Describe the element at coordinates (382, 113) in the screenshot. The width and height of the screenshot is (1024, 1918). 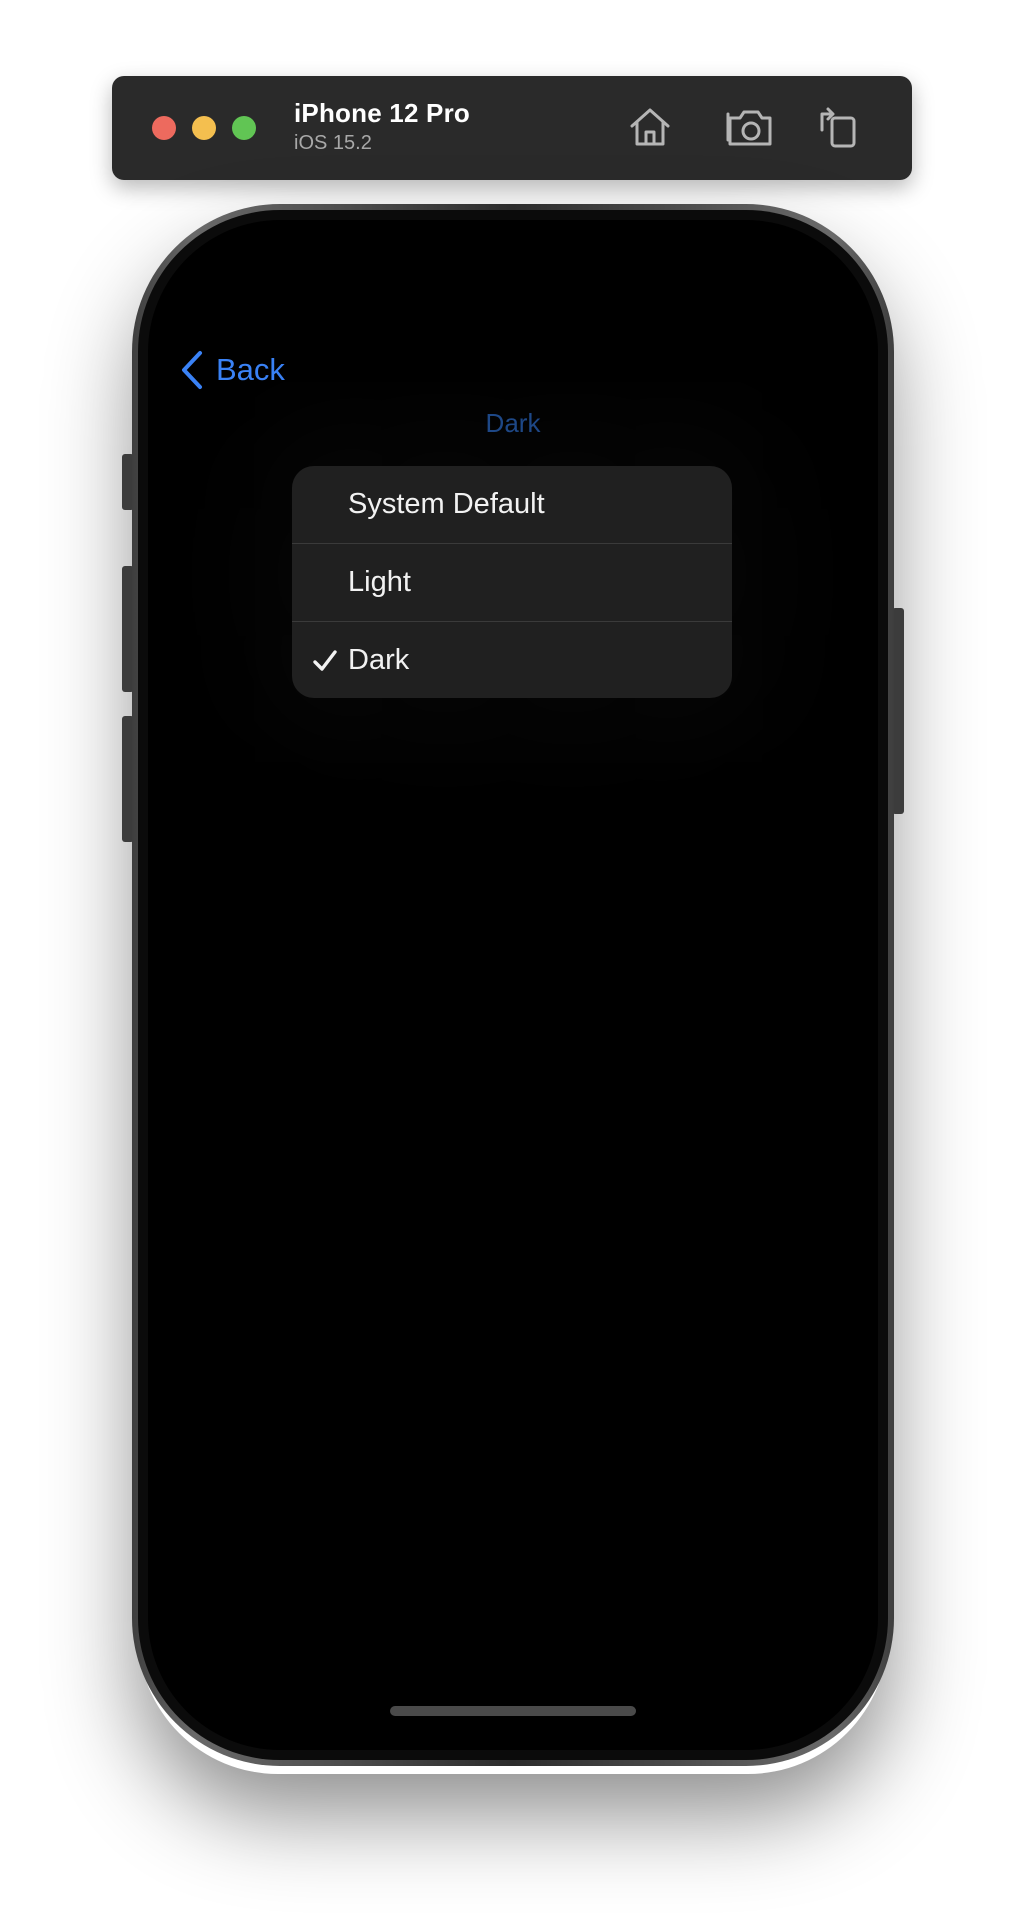
I see `device-name: iPhone 12 Pro` at that location.